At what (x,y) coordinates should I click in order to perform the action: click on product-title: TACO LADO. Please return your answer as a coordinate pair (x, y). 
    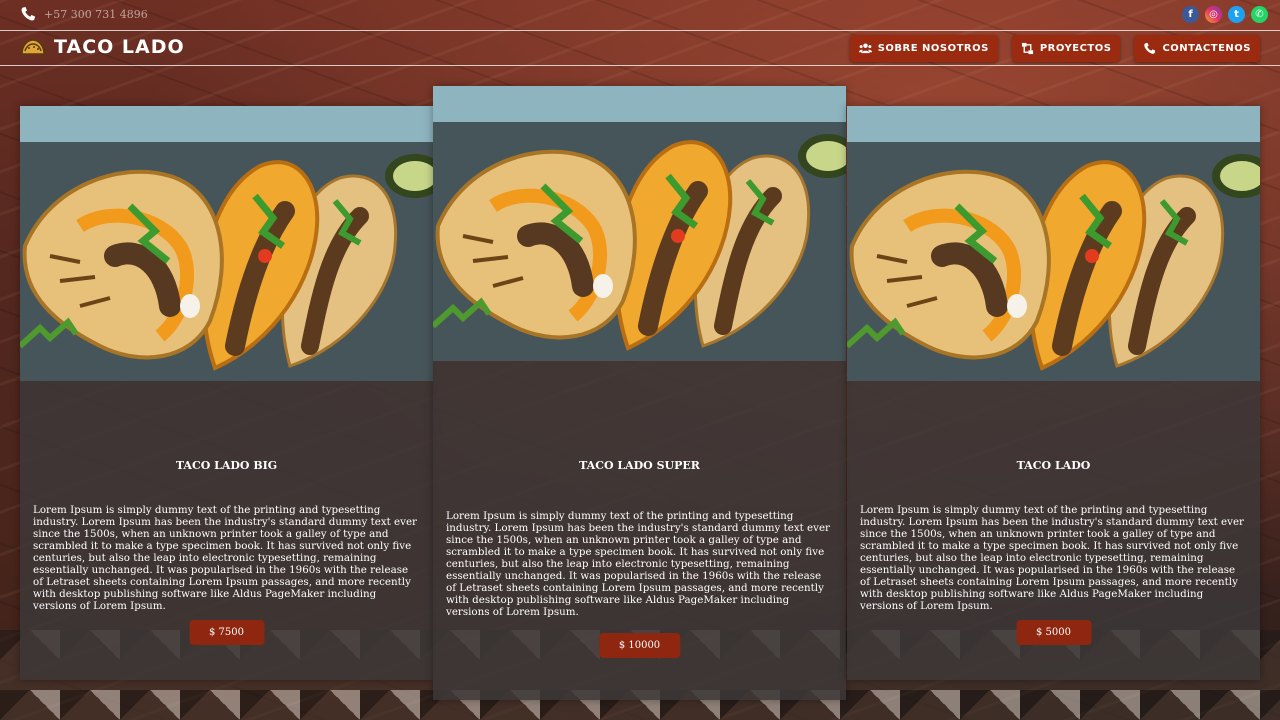
    Looking at the image, I should click on (1053, 465).